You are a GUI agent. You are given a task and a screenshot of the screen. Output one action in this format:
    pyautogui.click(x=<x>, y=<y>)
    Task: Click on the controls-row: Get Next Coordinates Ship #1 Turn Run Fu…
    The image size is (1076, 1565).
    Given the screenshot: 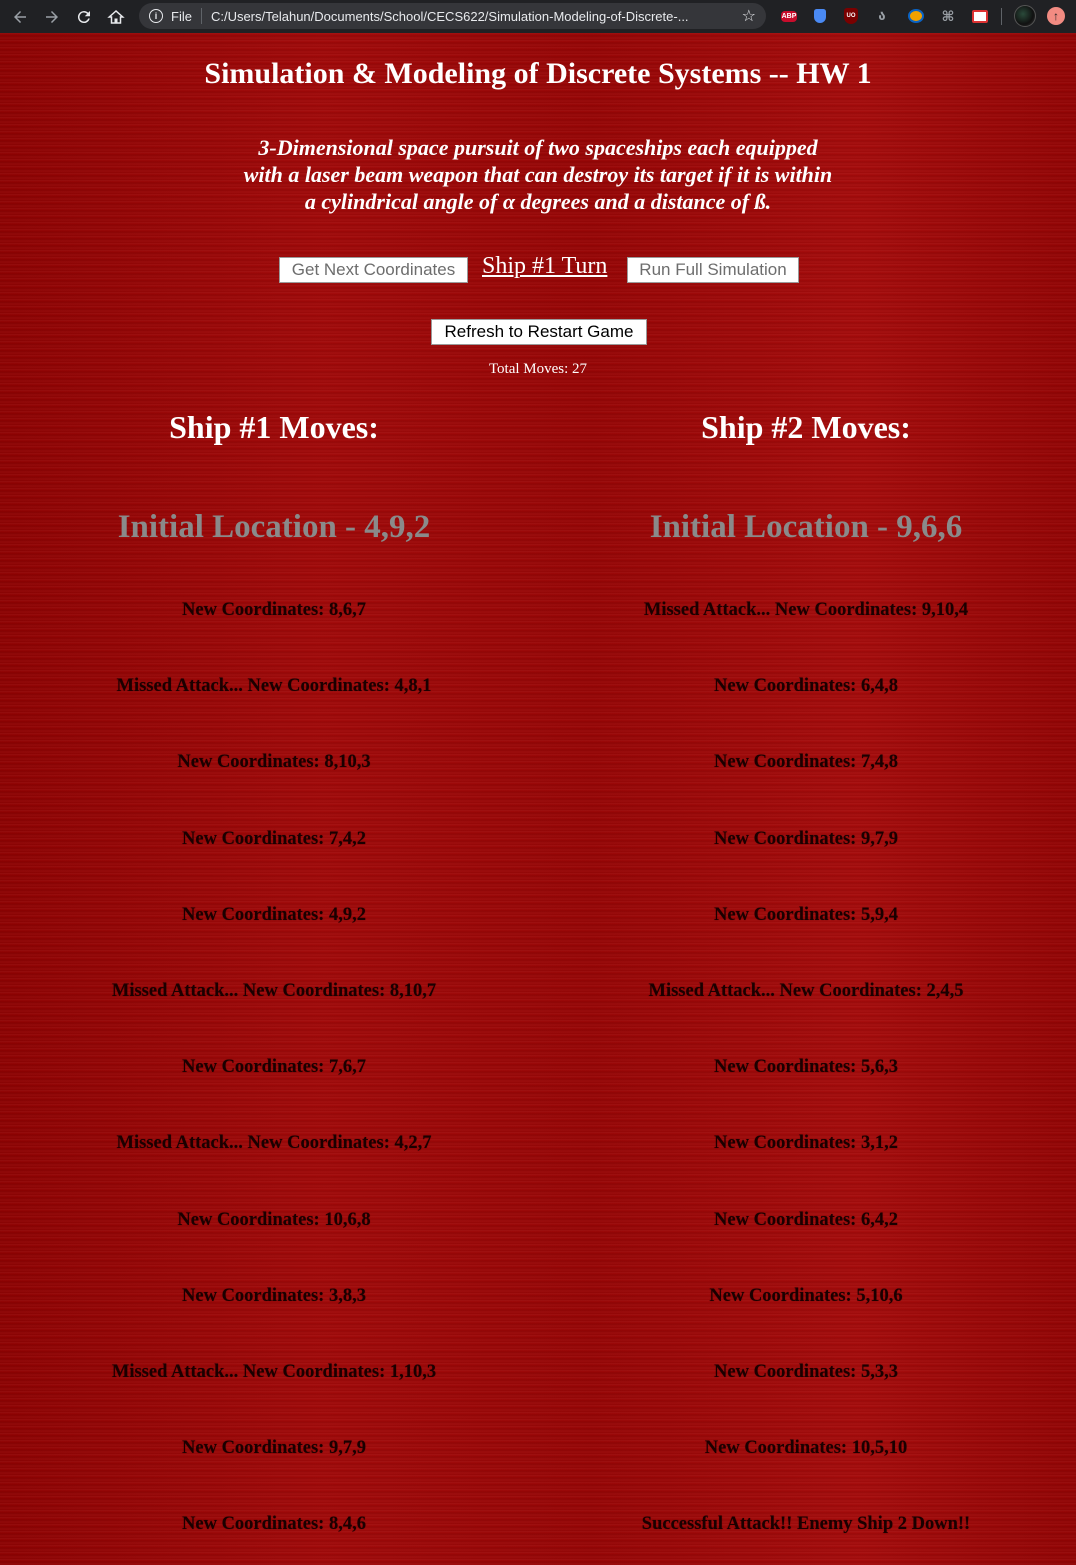 What is the action you would take?
    pyautogui.click(x=538, y=269)
    